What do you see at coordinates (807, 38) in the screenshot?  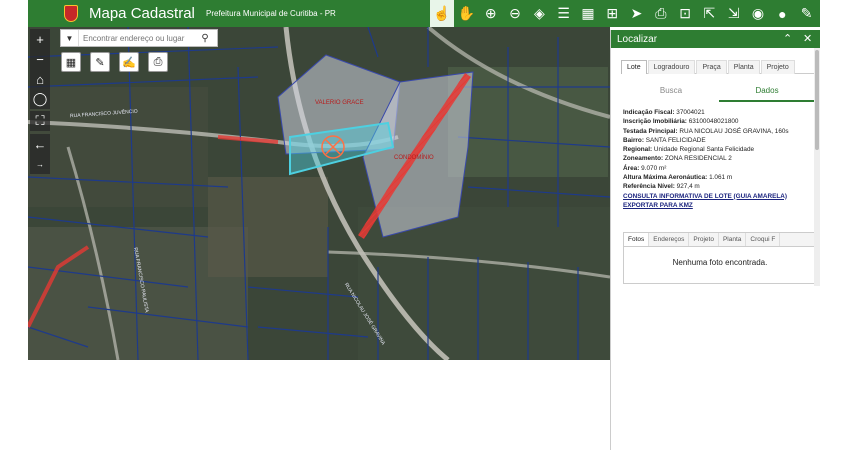 I see `close-icon: ✕` at bounding box center [807, 38].